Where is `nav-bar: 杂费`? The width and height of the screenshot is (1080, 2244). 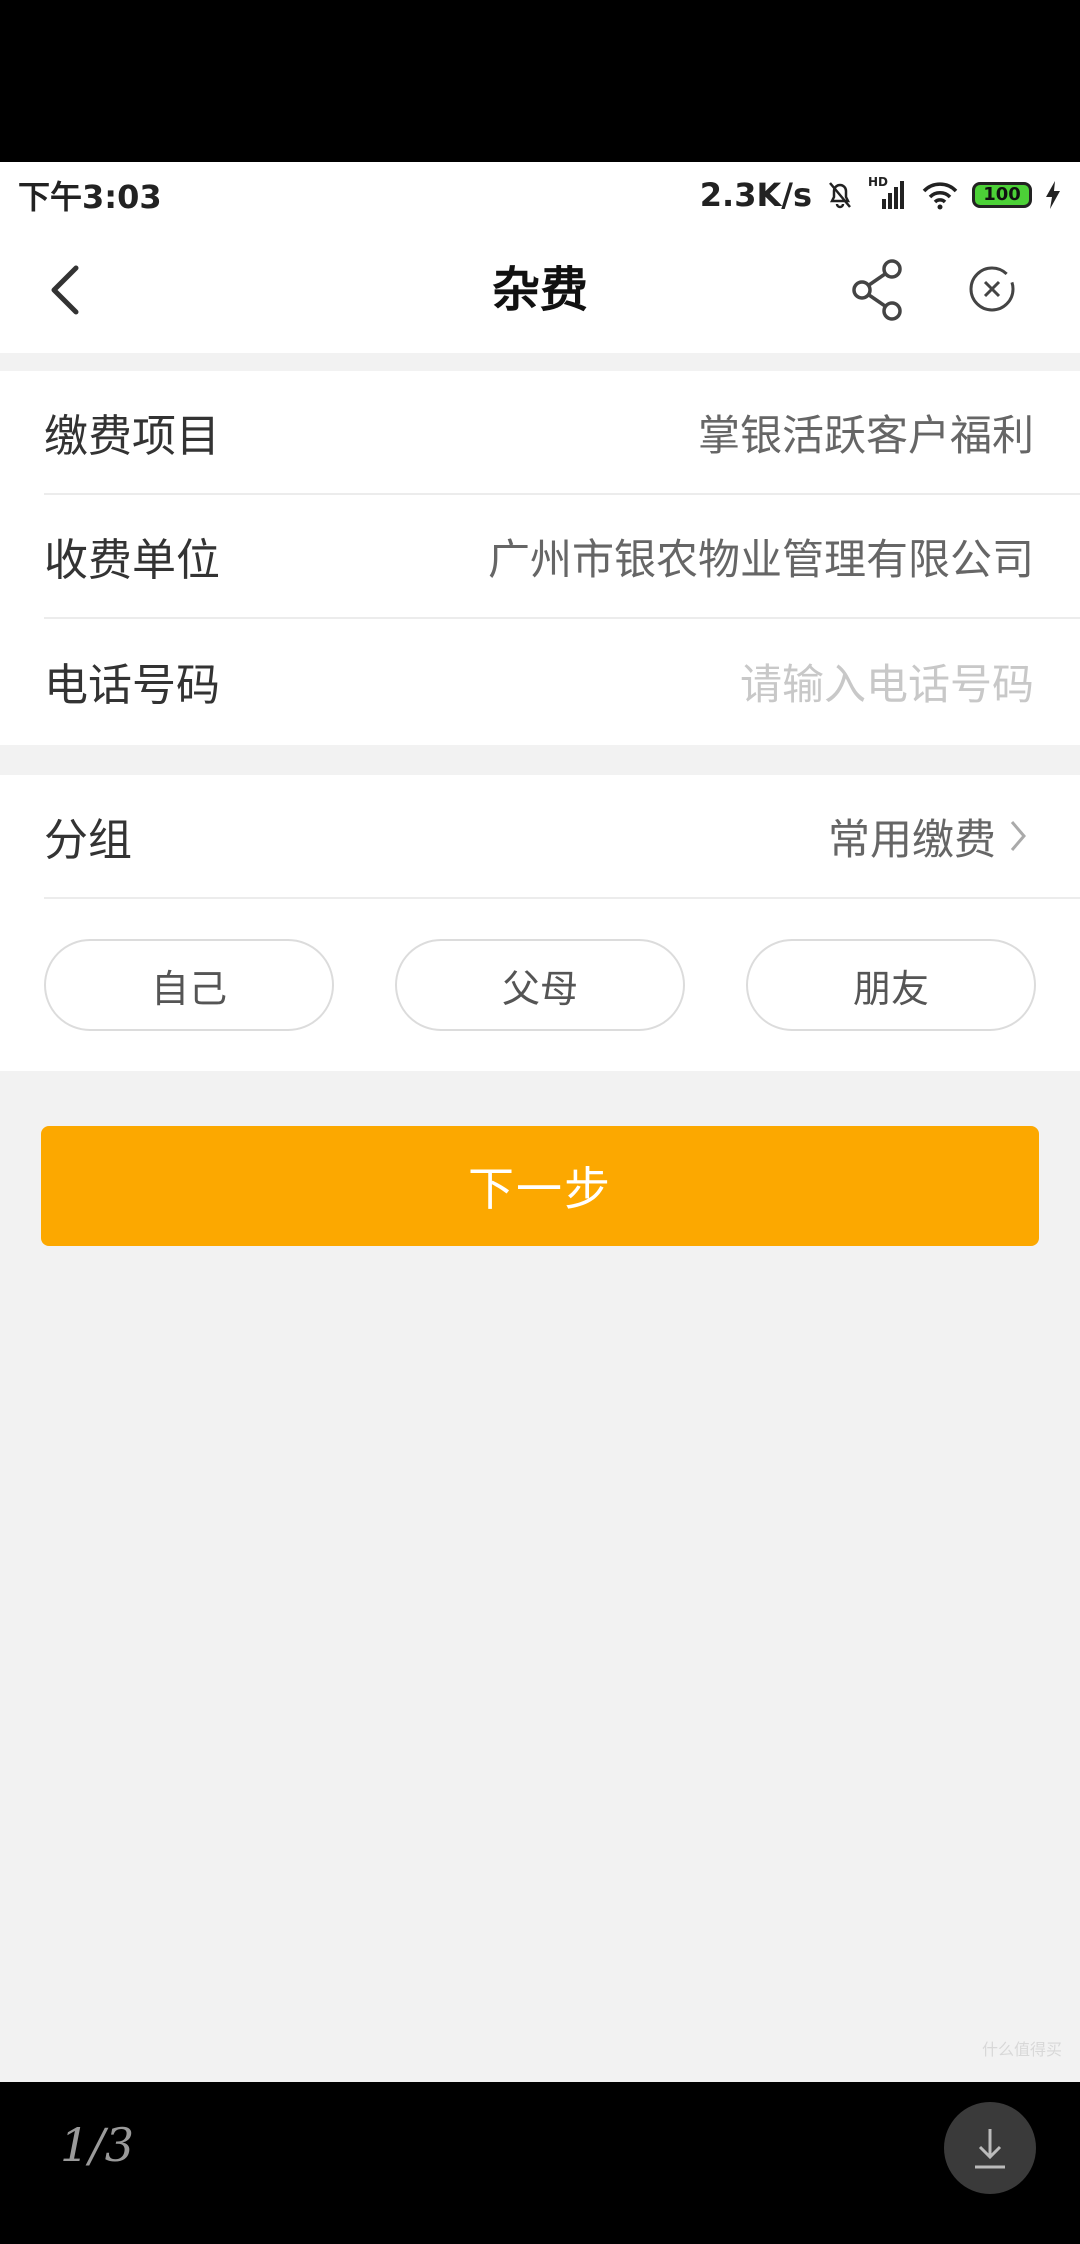
nav-bar: 杂费 is located at coordinates (540, 290).